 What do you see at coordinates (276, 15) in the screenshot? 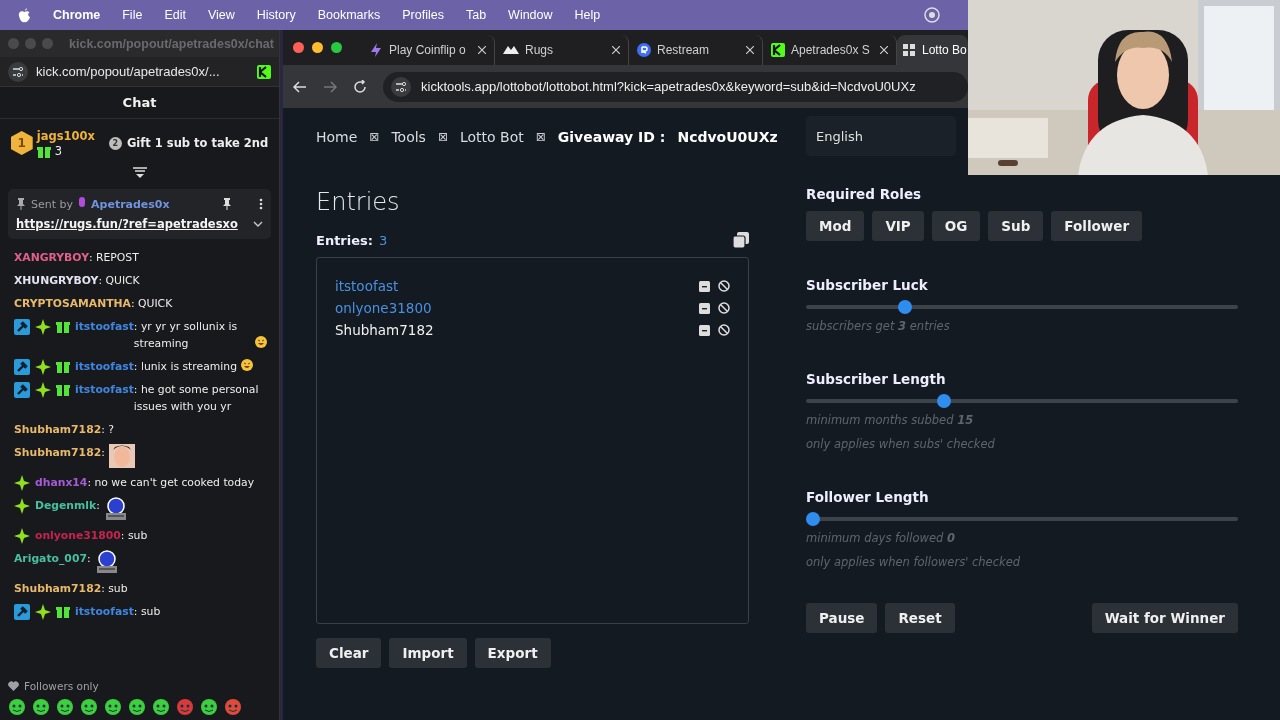
I see `menu-item: History` at bounding box center [276, 15].